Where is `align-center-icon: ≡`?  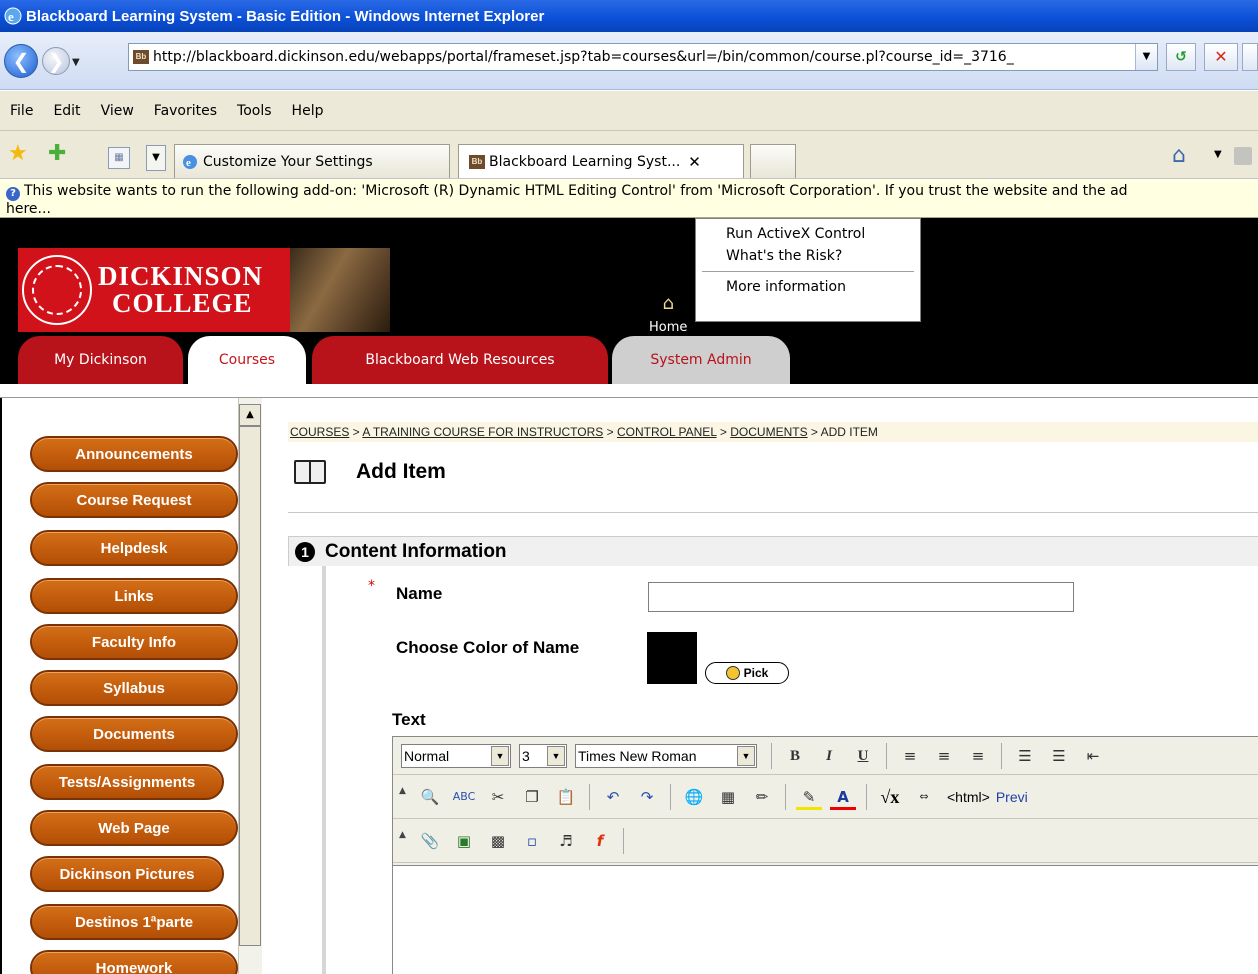 align-center-icon: ≡ is located at coordinates (944, 756).